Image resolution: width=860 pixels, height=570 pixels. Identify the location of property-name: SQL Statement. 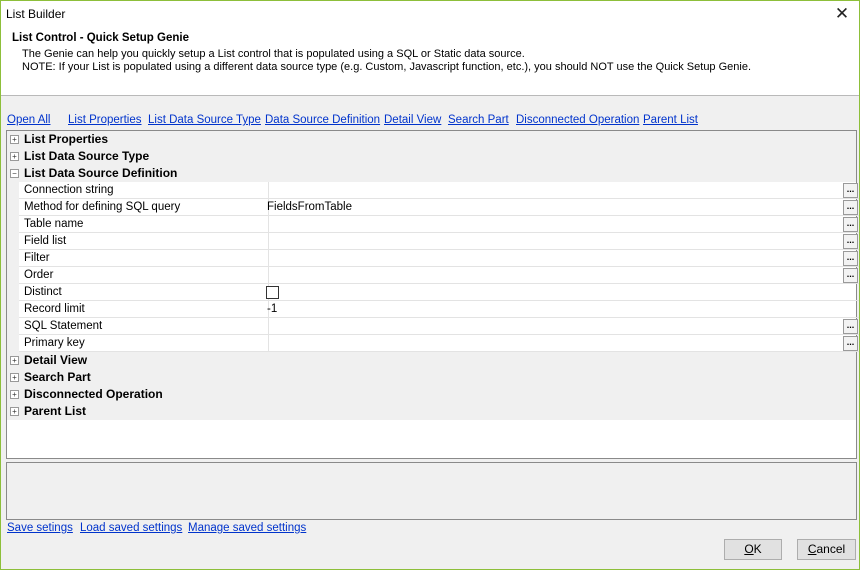
(144, 326).